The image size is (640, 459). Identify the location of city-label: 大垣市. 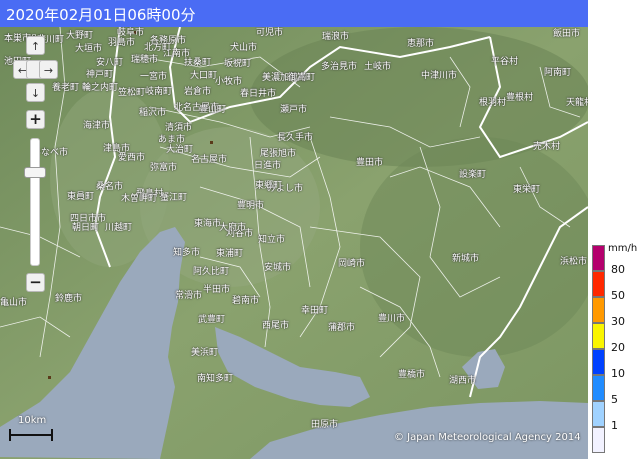
(89, 49).